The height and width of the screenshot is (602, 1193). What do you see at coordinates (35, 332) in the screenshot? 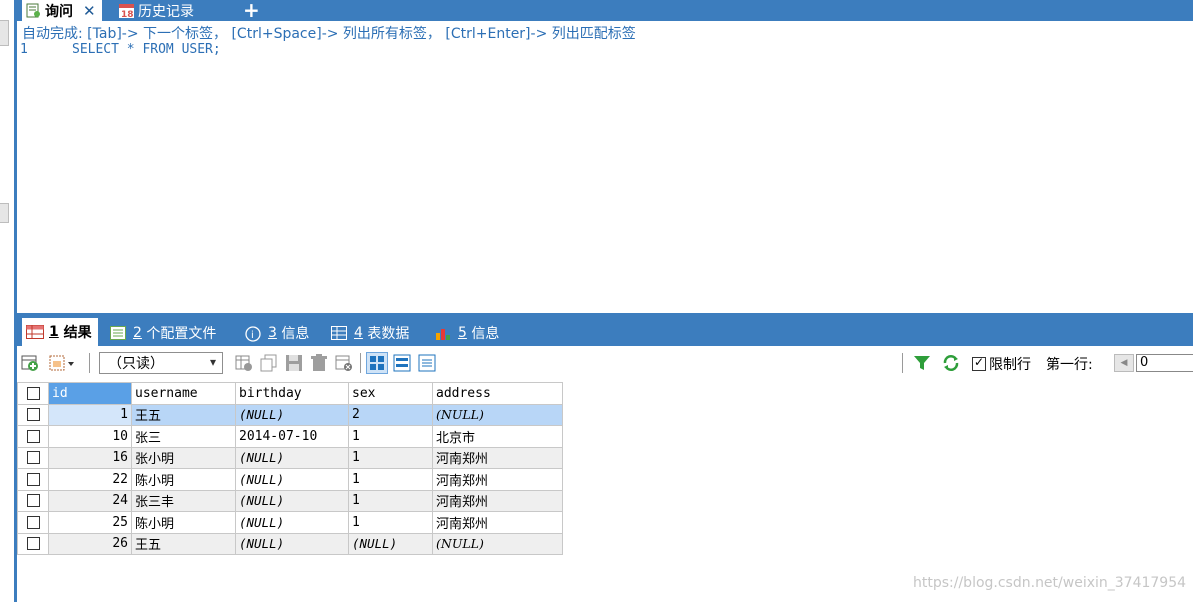
I see `grid-icon` at bounding box center [35, 332].